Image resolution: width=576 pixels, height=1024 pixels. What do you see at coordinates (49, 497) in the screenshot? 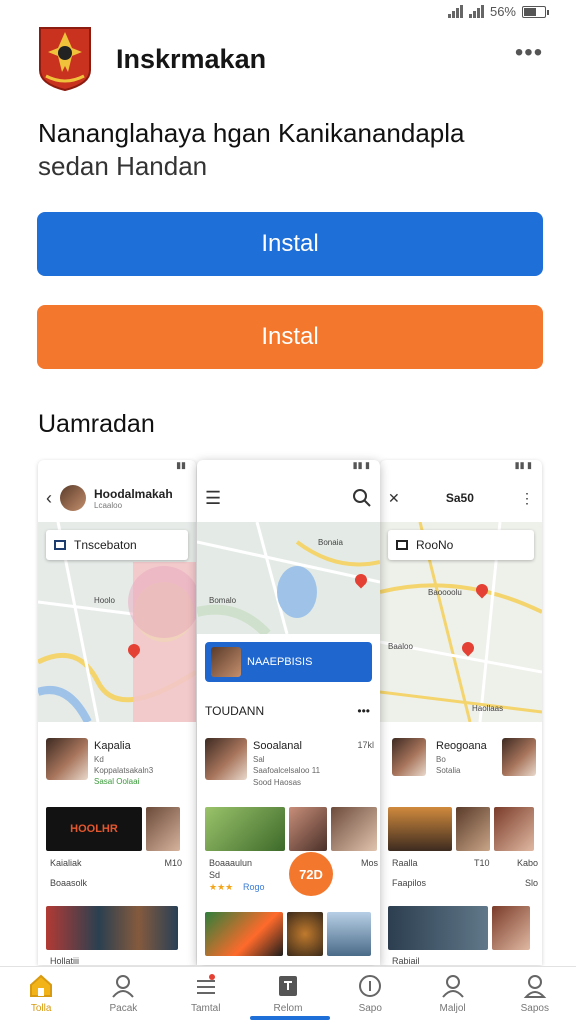
I see `back-arrow-icon: ‹` at bounding box center [49, 497].